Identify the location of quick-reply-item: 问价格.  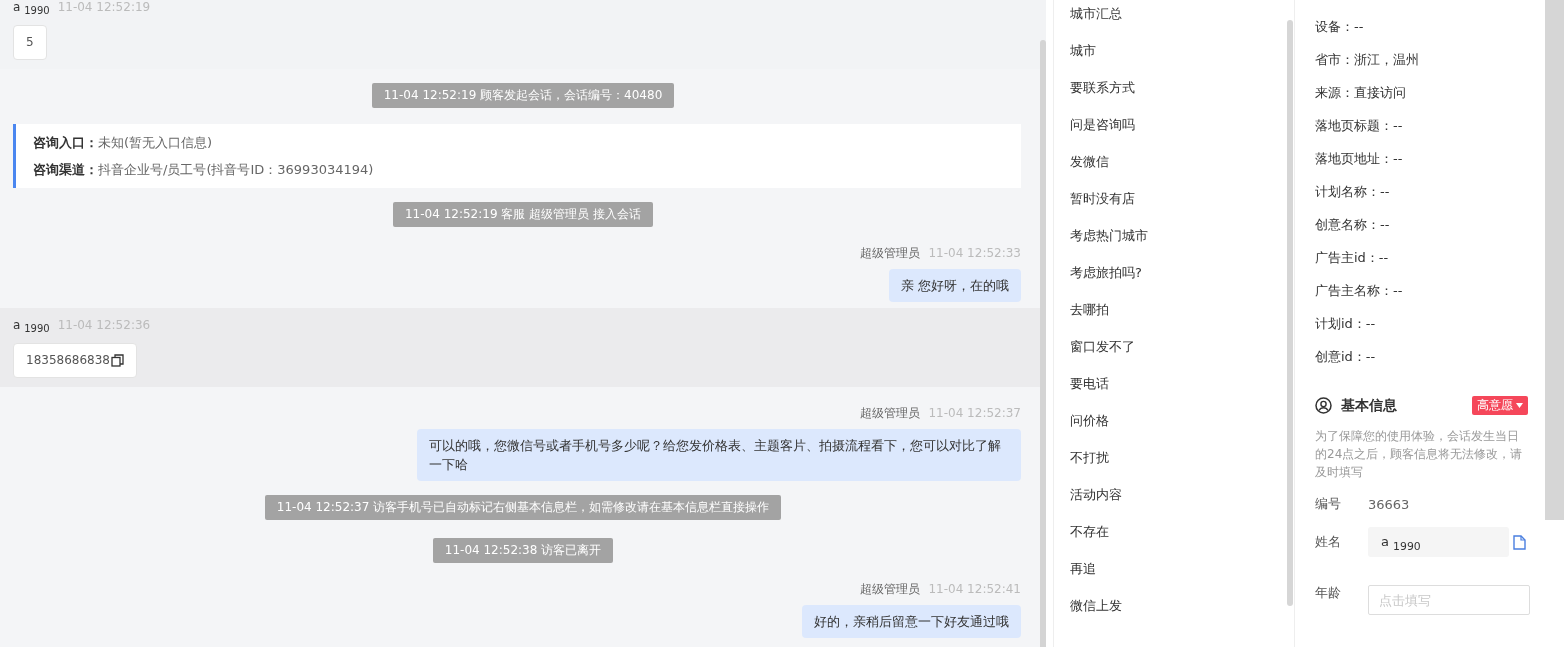
(1089, 420).